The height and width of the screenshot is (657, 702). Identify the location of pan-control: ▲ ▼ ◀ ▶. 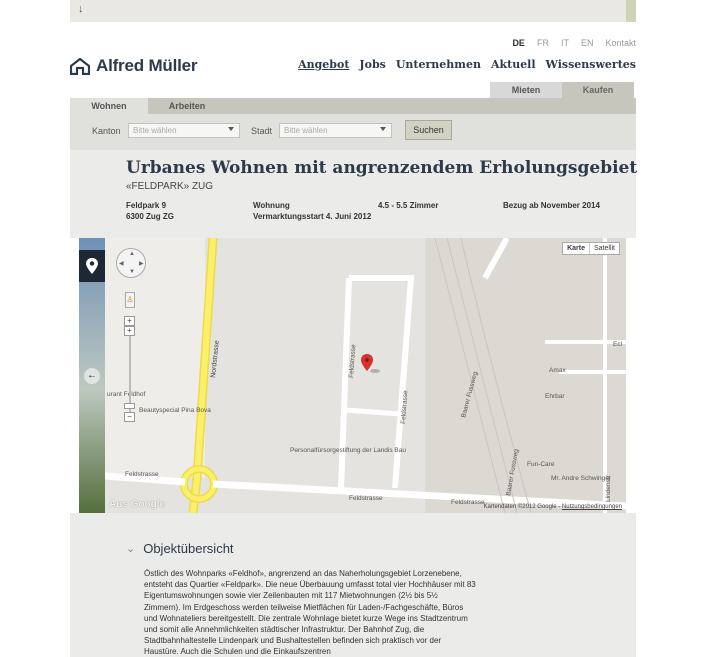
(131, 263).